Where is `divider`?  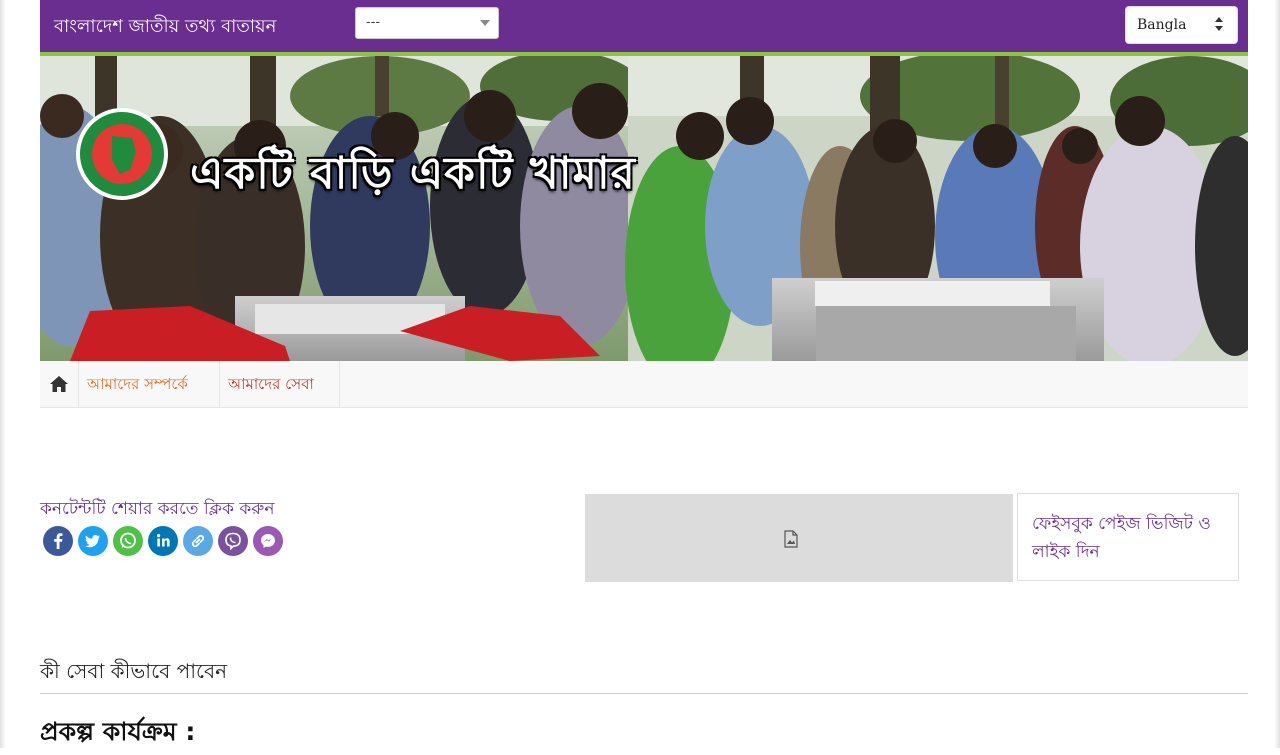
divider is located at coordinates (644, 693).